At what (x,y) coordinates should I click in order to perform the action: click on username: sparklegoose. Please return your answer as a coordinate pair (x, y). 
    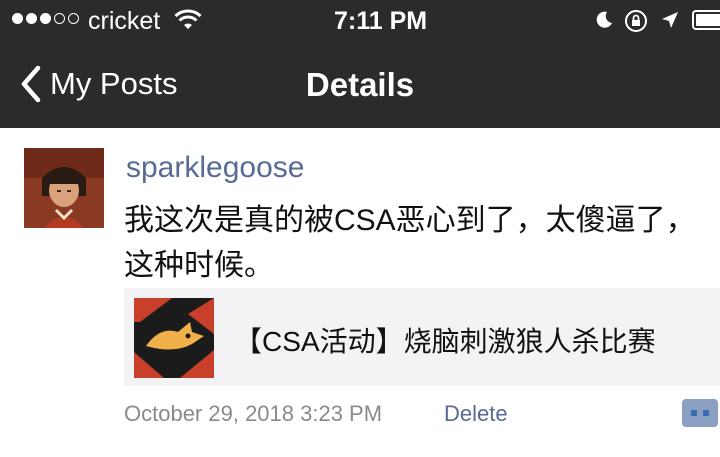
    Looking at the image, I should click on (215, 168).